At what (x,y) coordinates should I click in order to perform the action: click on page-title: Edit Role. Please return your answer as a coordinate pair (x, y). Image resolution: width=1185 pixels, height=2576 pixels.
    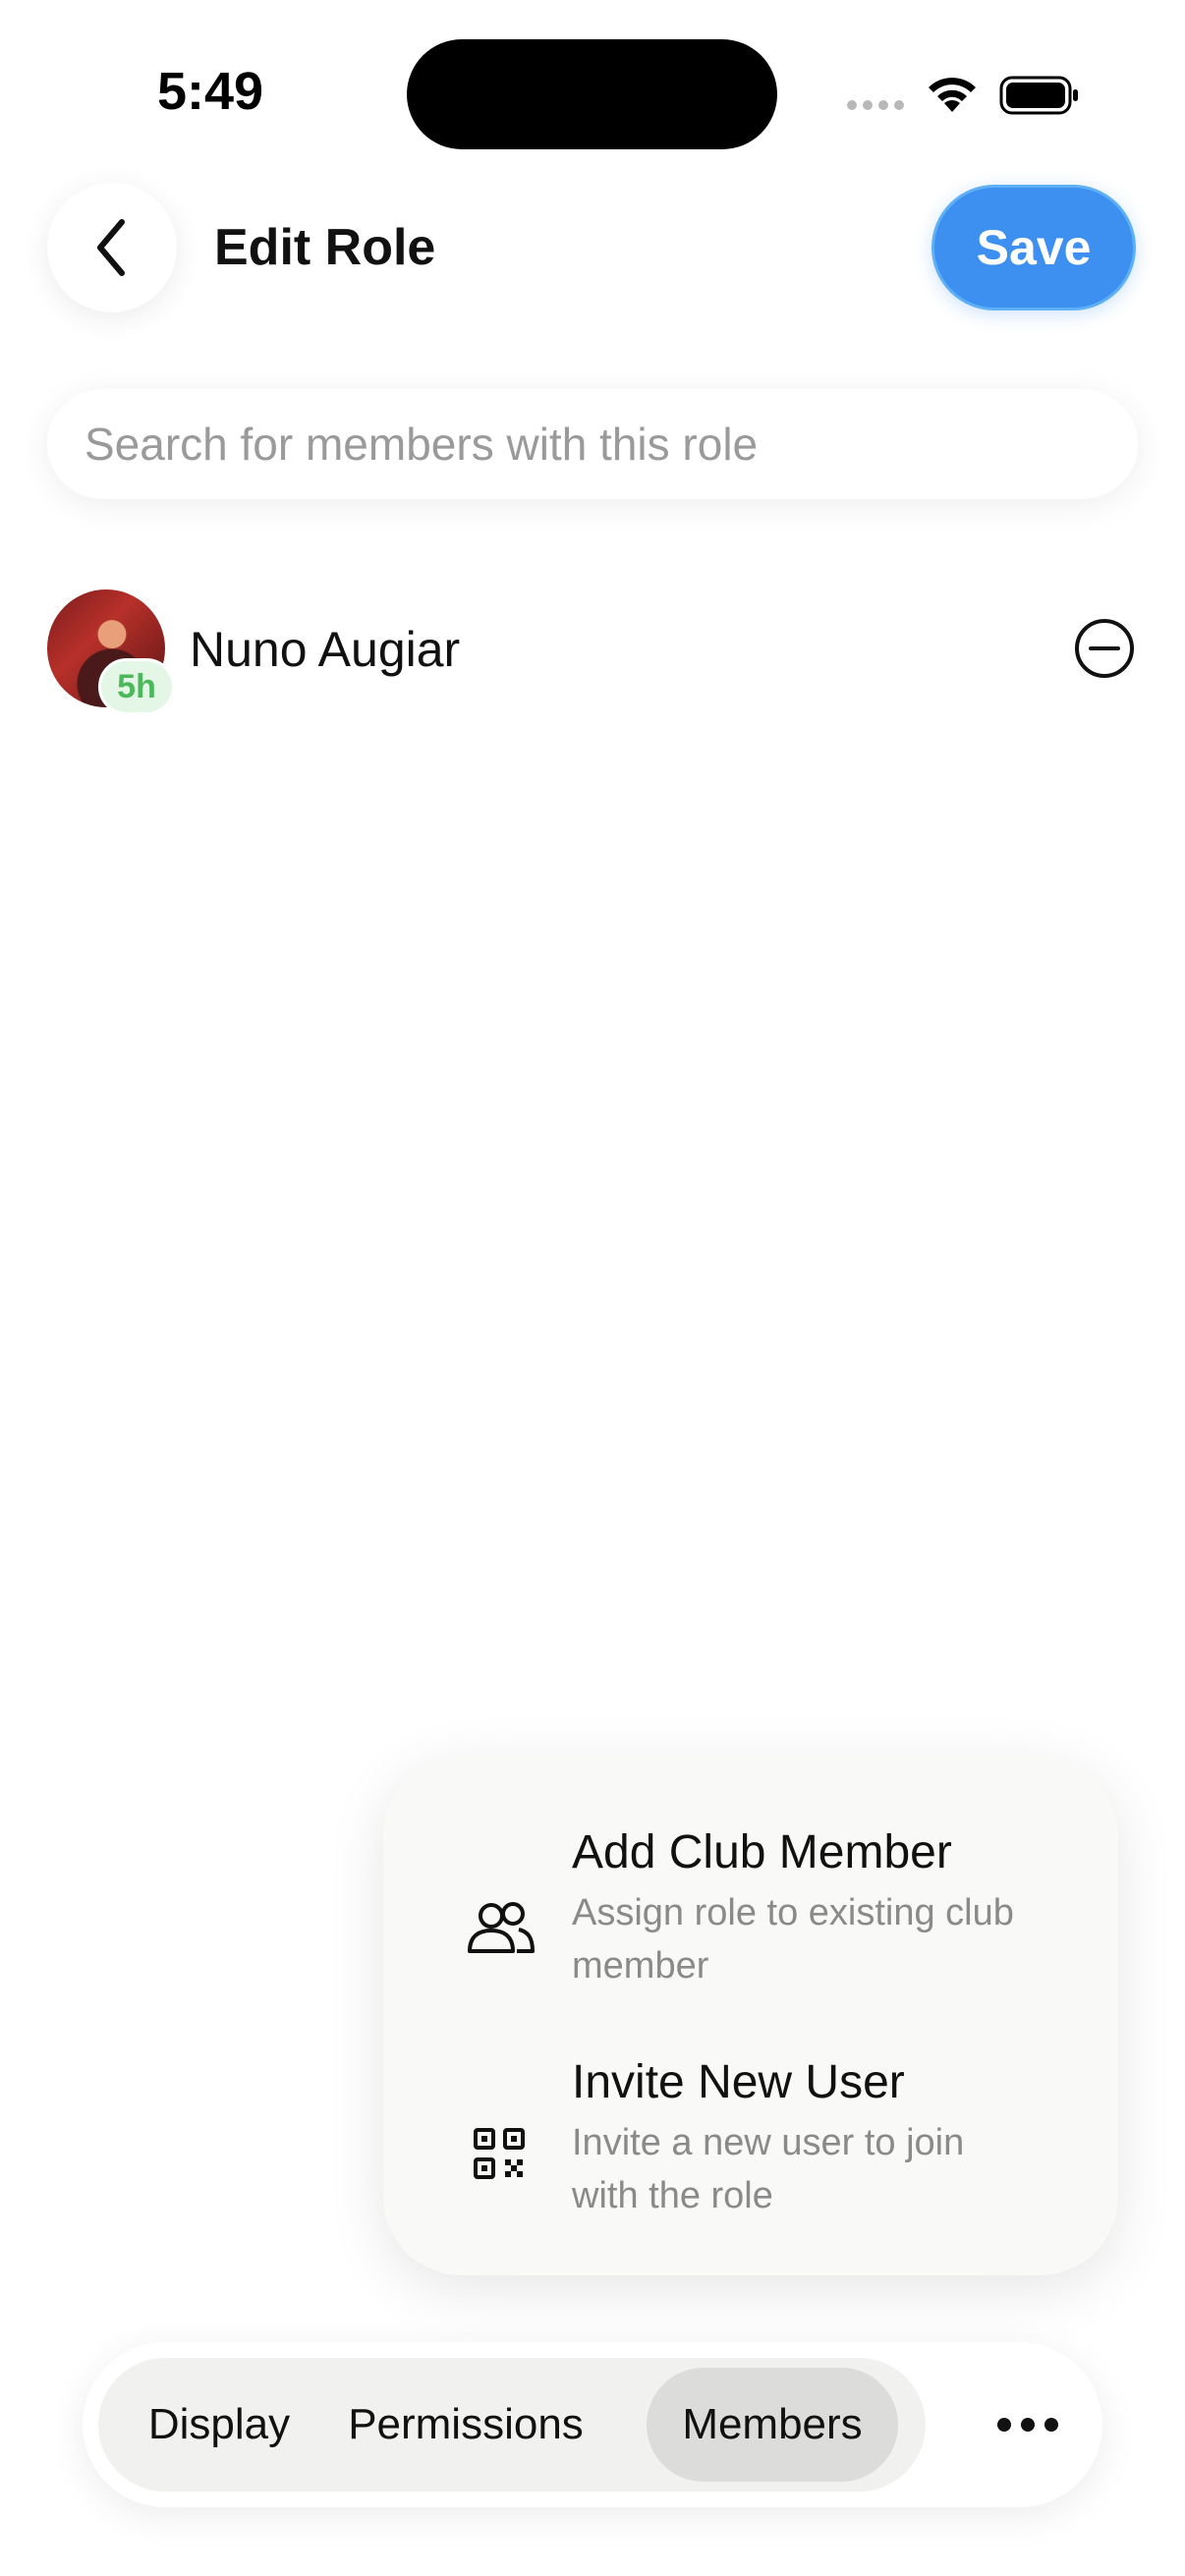
    Looking at the image, I should click on (325, 247).